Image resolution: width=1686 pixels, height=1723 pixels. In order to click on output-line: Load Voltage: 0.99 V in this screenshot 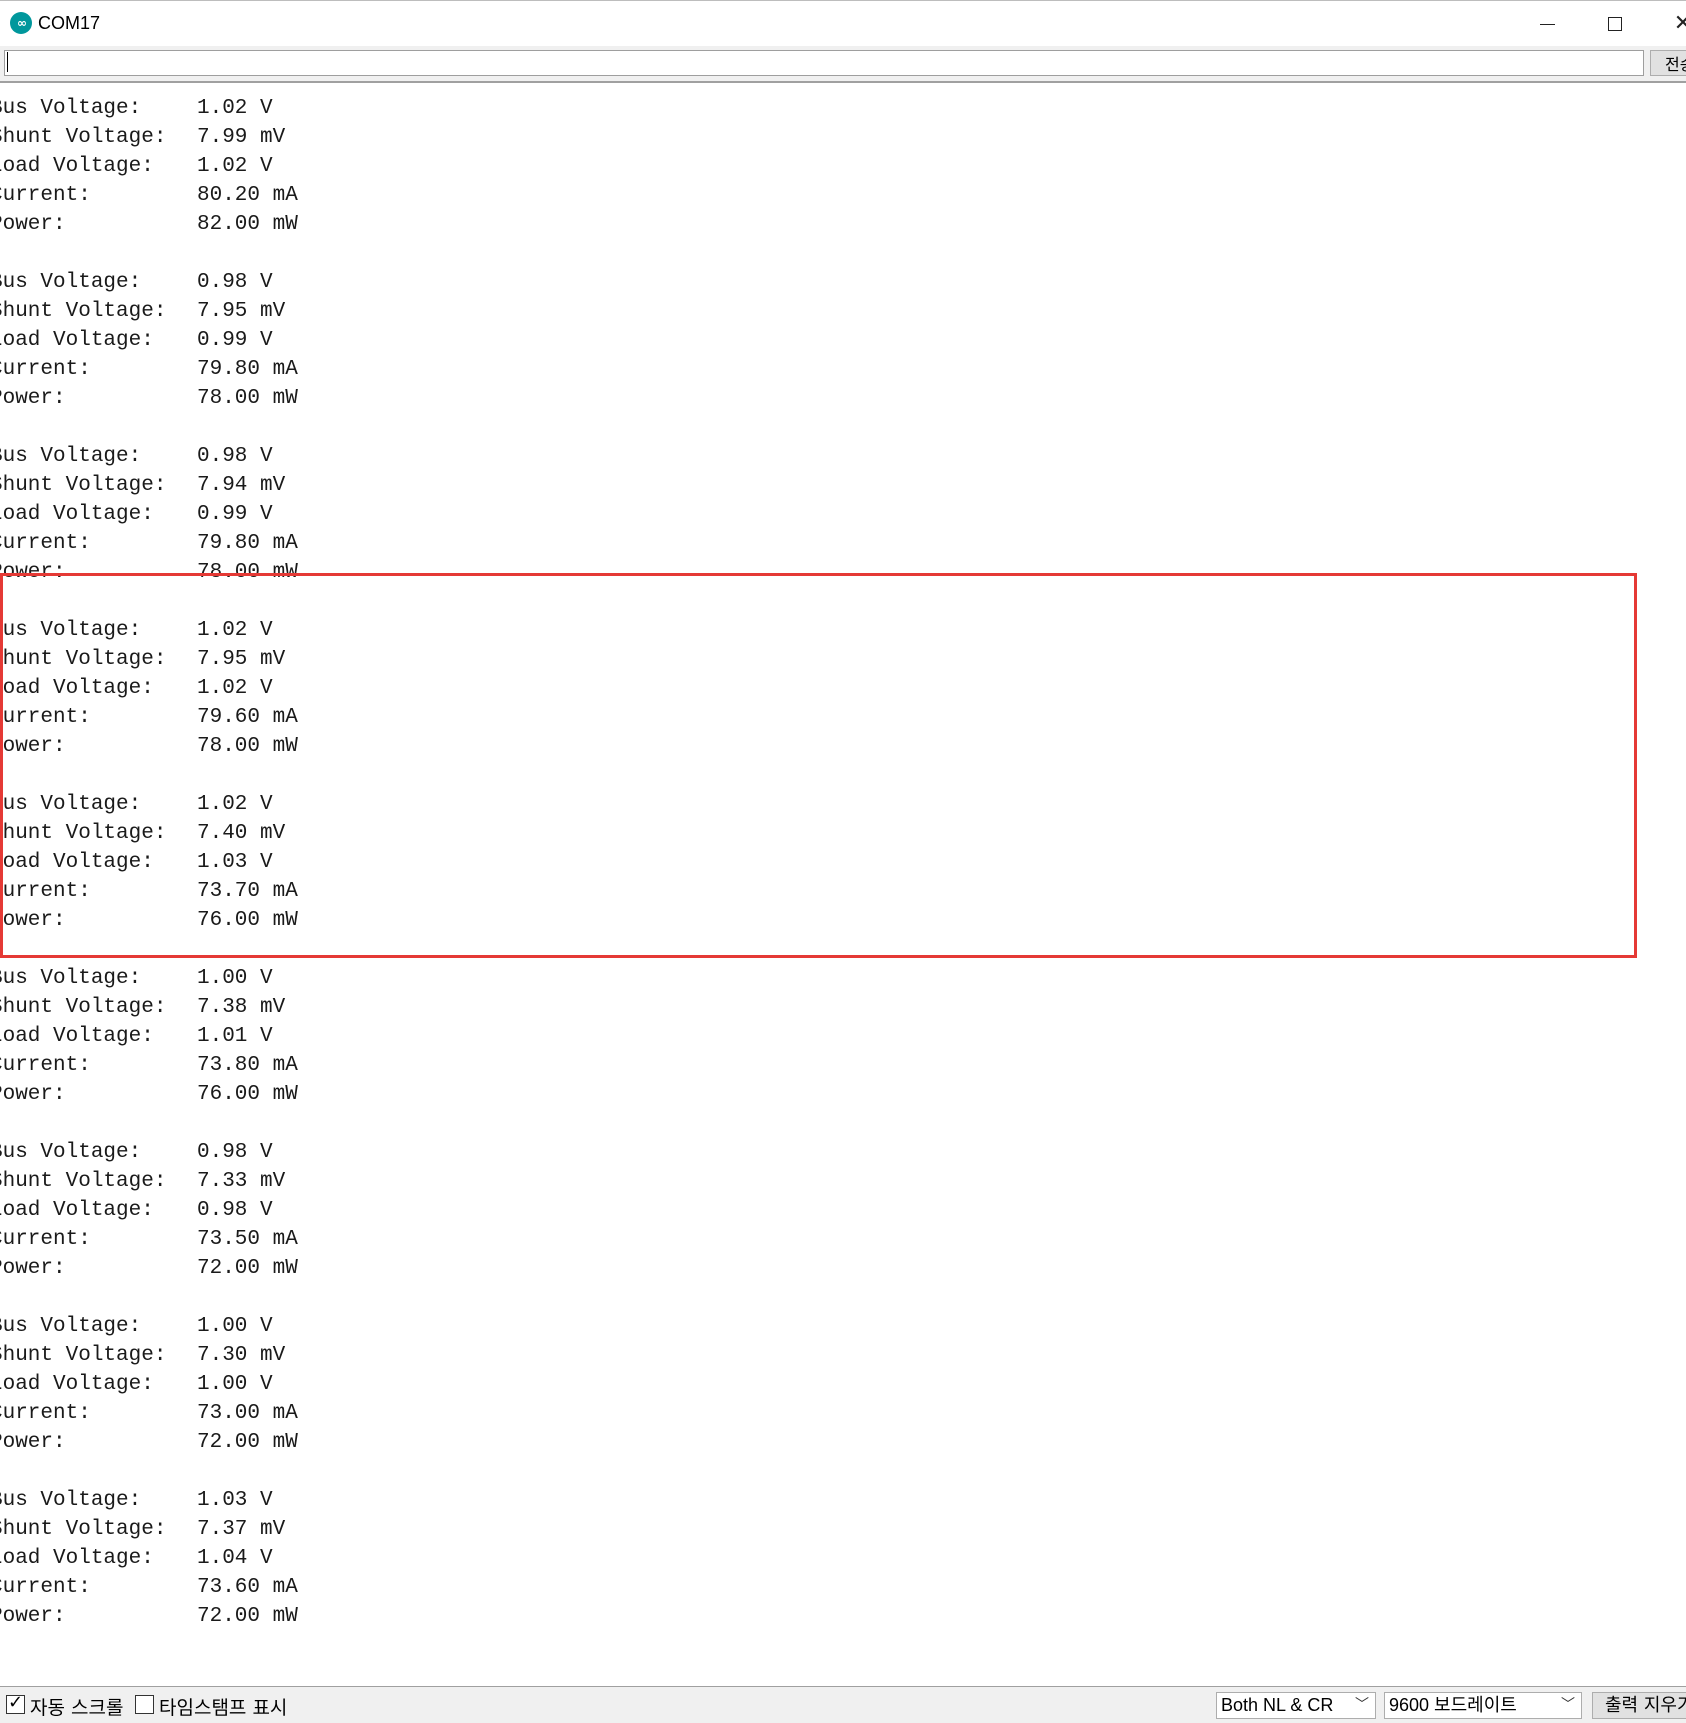, I will do `click(149, 340)`.